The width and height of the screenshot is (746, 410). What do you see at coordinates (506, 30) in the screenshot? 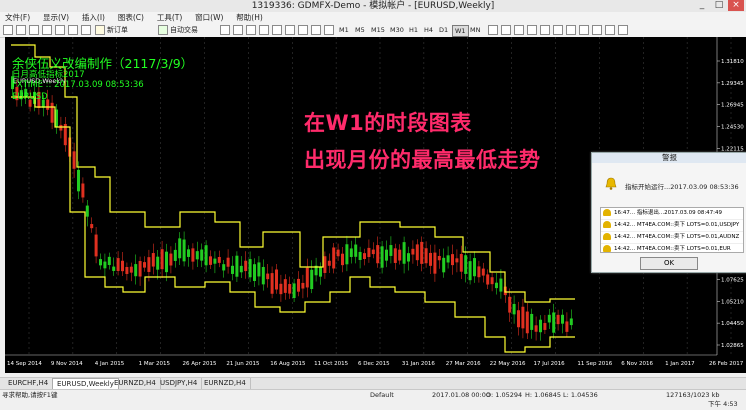
I see `candlestick-icon` at bounding box center [506, 30].